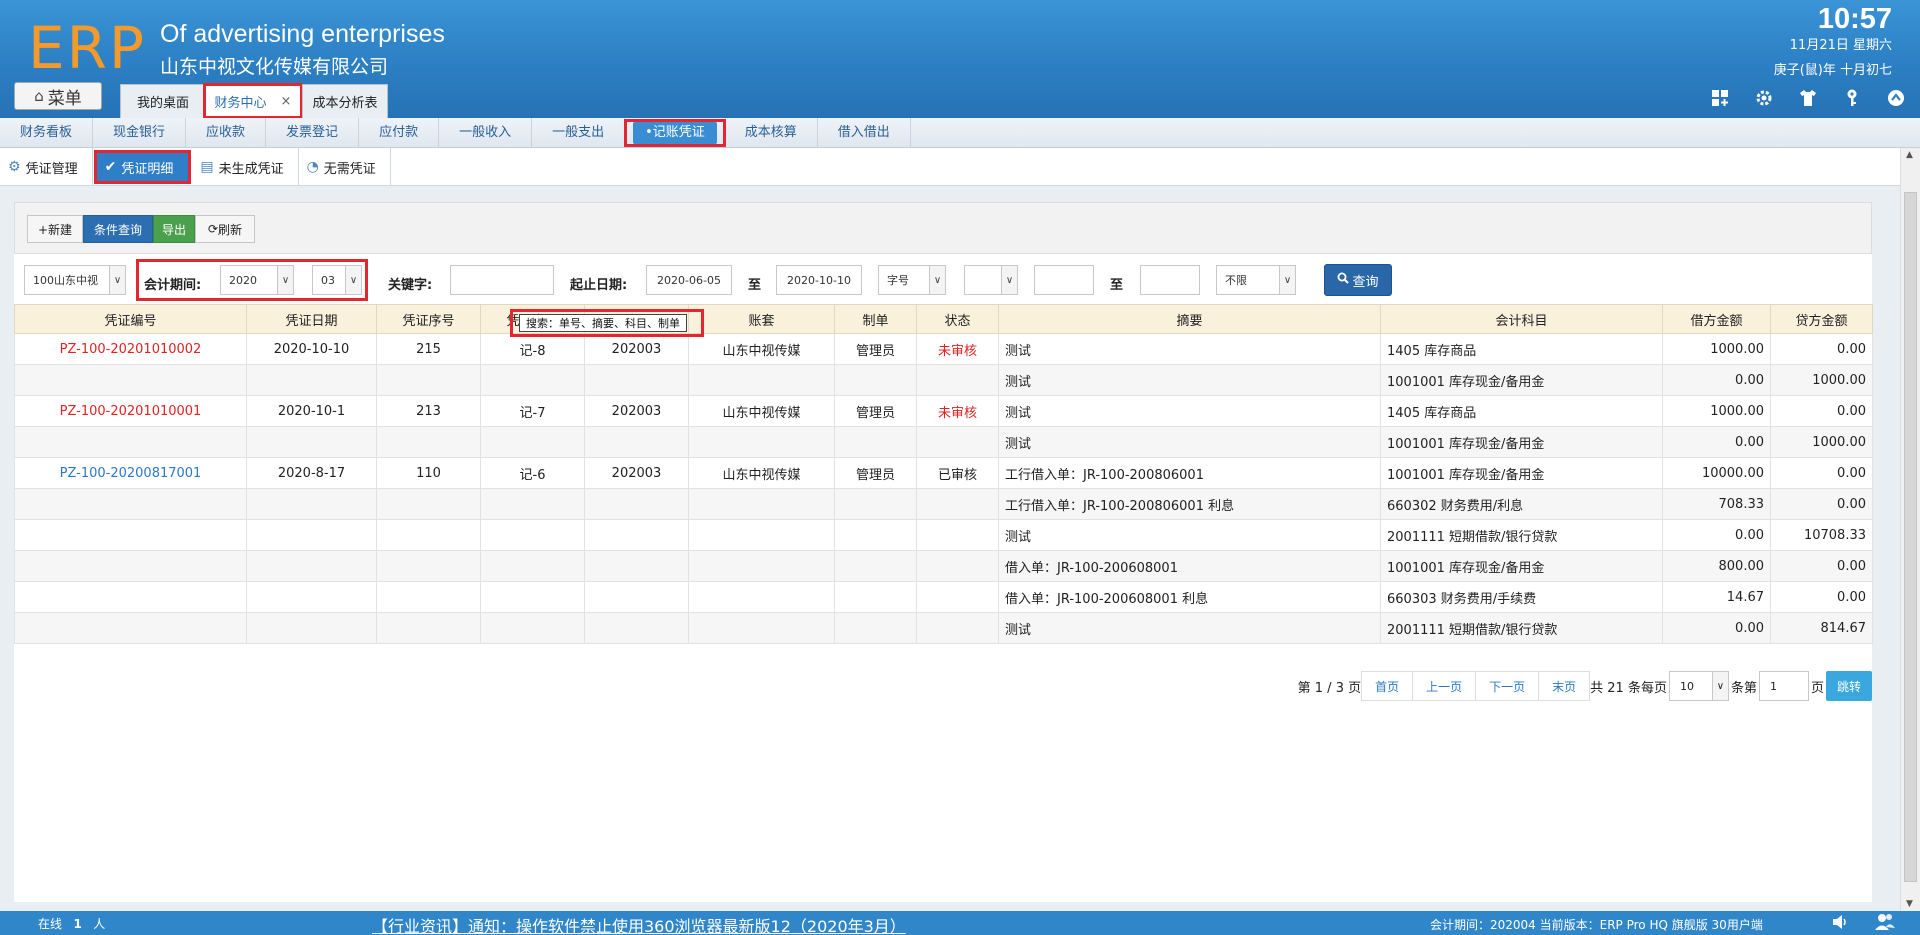 This screenshot has height=935, width=1920. Describe the element at coordinates (761, 319) in the screenshot. I see `col-account-set: 账套` at that location.